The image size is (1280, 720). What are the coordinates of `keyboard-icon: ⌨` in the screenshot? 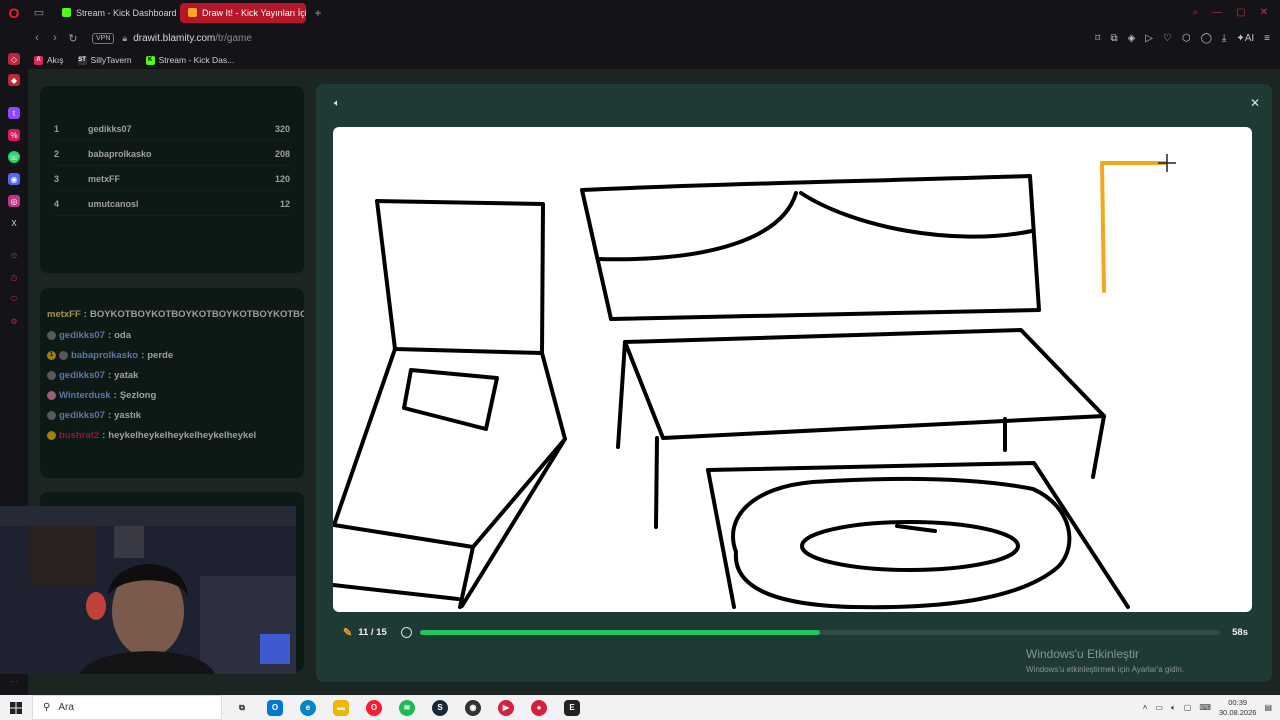 It's located at (1205, 707).